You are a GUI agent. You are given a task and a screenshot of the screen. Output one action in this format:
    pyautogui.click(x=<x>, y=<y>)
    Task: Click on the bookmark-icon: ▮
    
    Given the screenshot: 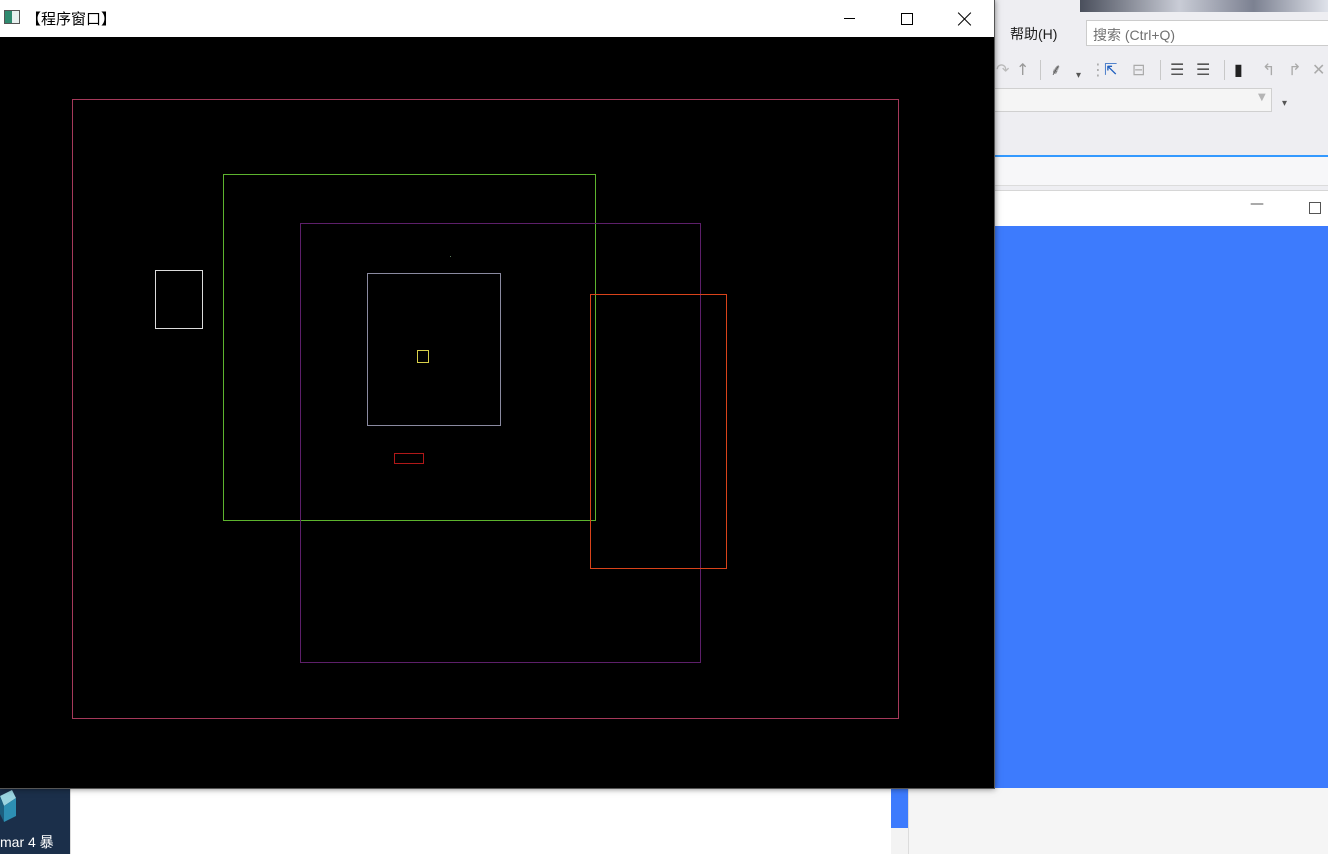 What is the action you would take?
    pyautogui.click(x=1238, y=70)
    